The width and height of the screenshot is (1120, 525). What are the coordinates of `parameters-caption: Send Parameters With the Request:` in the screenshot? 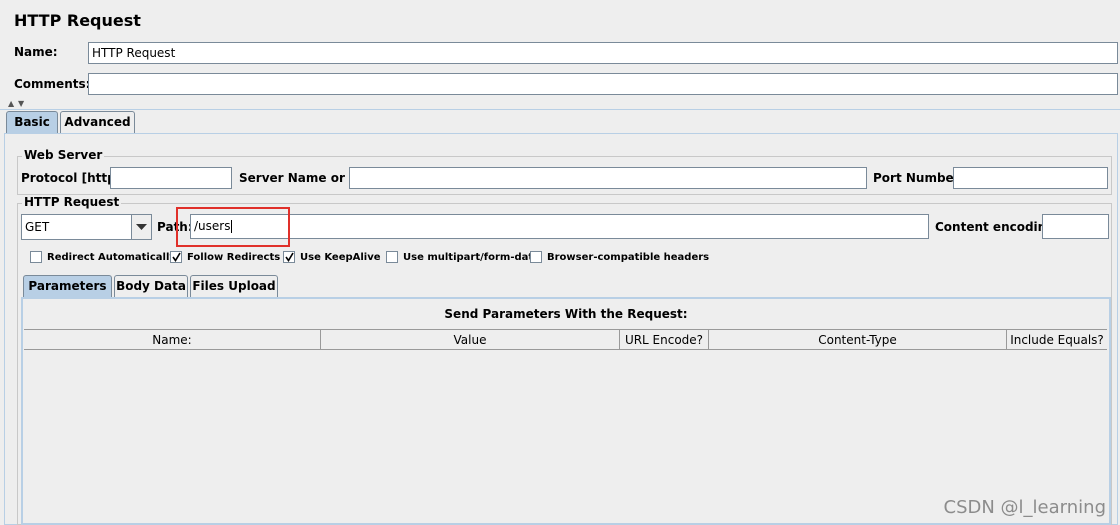 It's located at (566, 314).